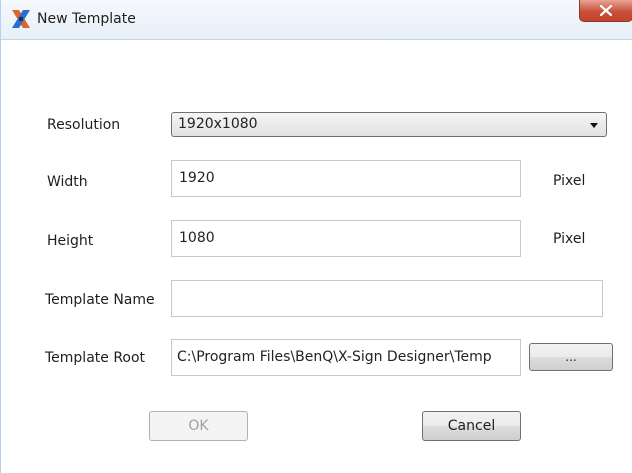  Describe the element at coordinates (569, 239) in the screenshot. I see `height-unit-label: Pixel` at that location.